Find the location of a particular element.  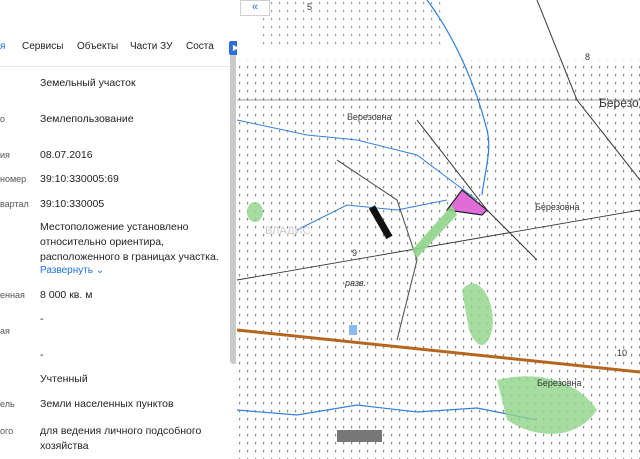

row-value: Учтенный is located at coordinates (64, 379).